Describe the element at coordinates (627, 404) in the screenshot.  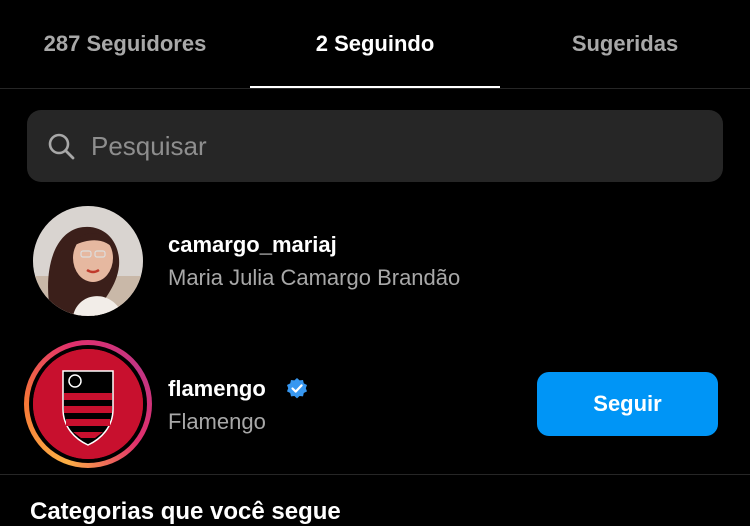
I see `follow-button: Seguir` at that location.